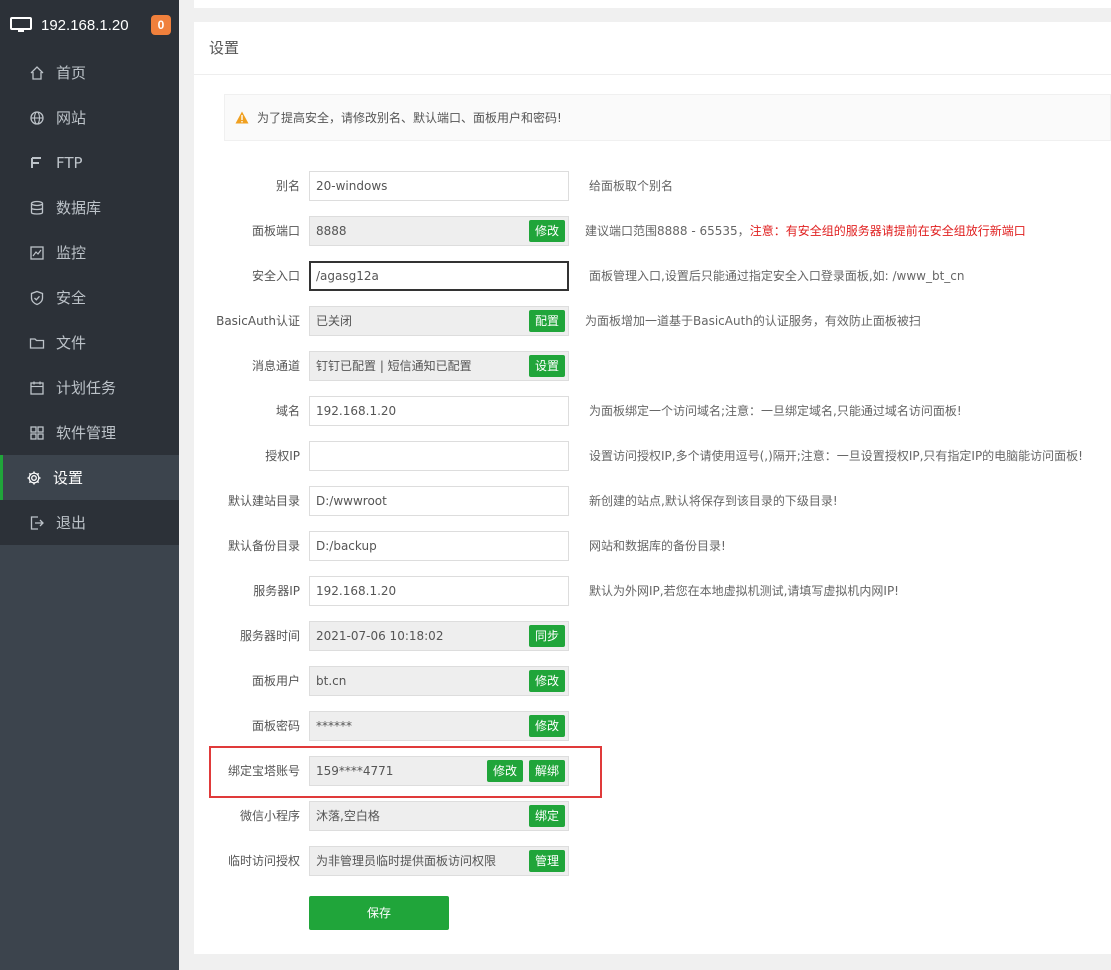 The width and height of the screenshot is (1111, 970). I want to click on tempauth-label: 临时访问授权, so click(263, 861).